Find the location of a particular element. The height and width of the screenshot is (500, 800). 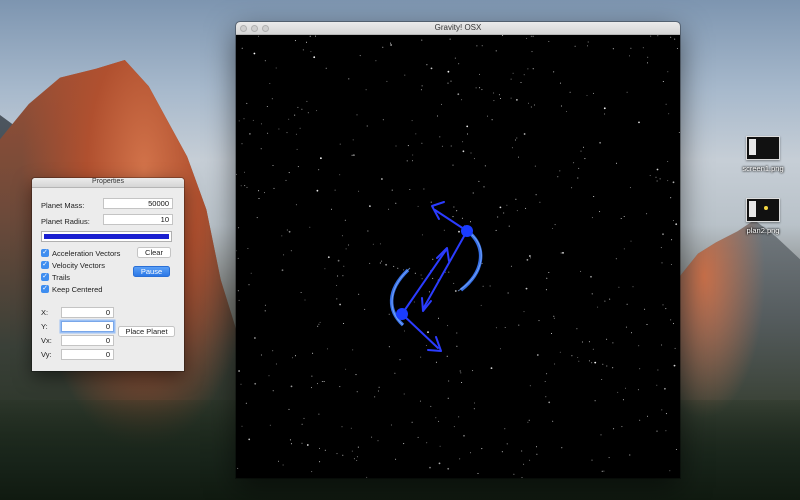

vy-field is located at coordinates (87, 354).